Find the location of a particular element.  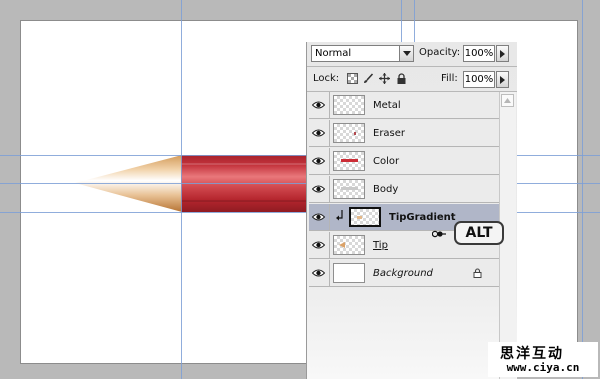

watermark: 思洋互动 www.ciya.cn is located at coordinates (543, 359).